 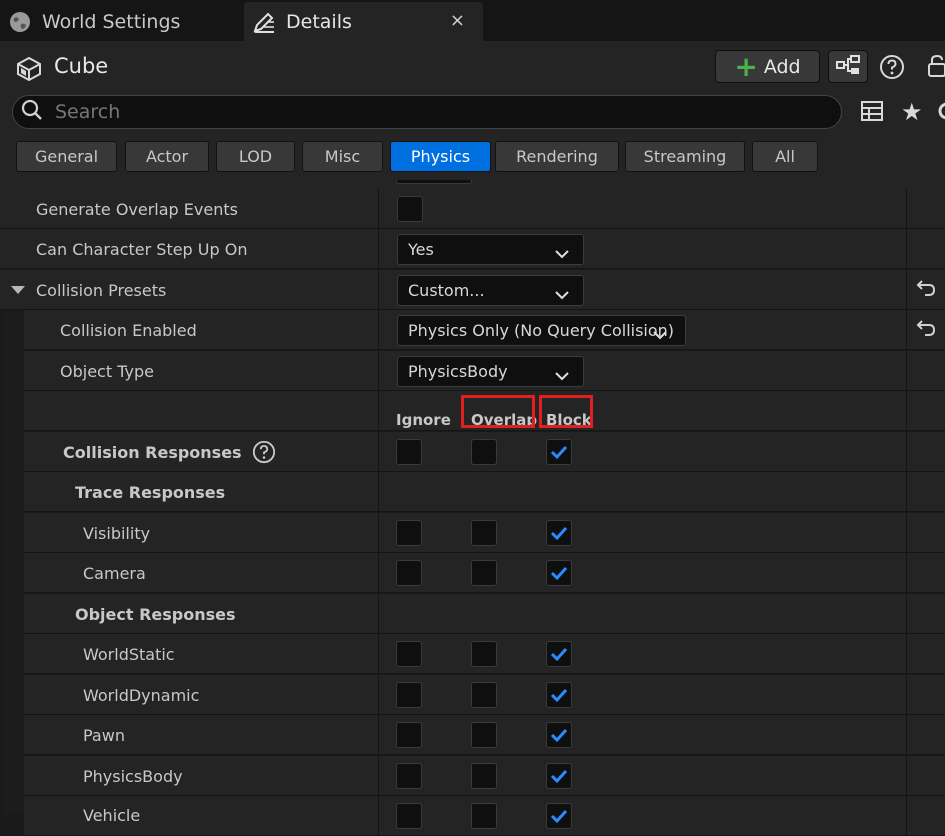 I want to click on blueprint-button, so click(x=848, y=66).